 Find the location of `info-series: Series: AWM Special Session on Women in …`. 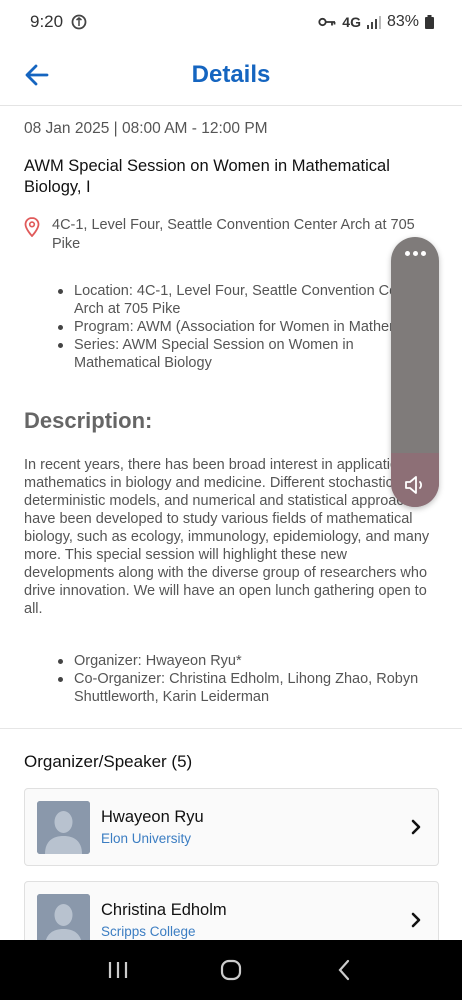

info-series: Series: AWM Special Session on Women in … is located at coordinates (250, 354).